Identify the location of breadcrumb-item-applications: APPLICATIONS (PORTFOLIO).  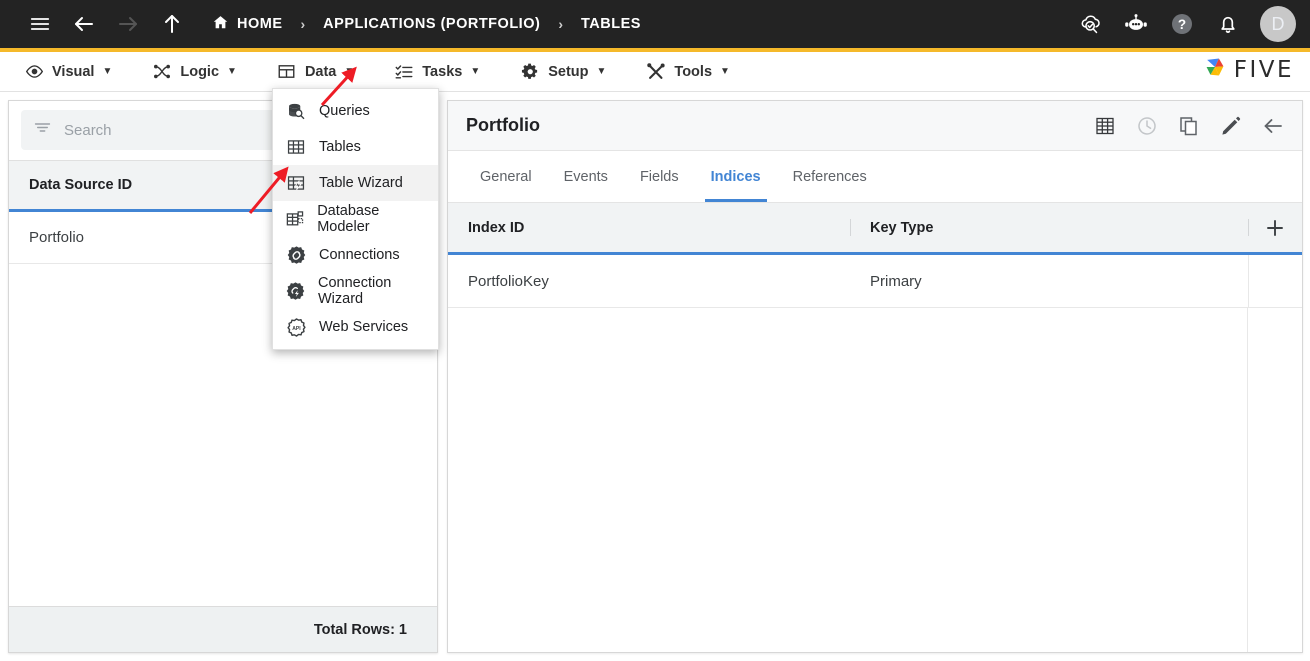
(431, 24).